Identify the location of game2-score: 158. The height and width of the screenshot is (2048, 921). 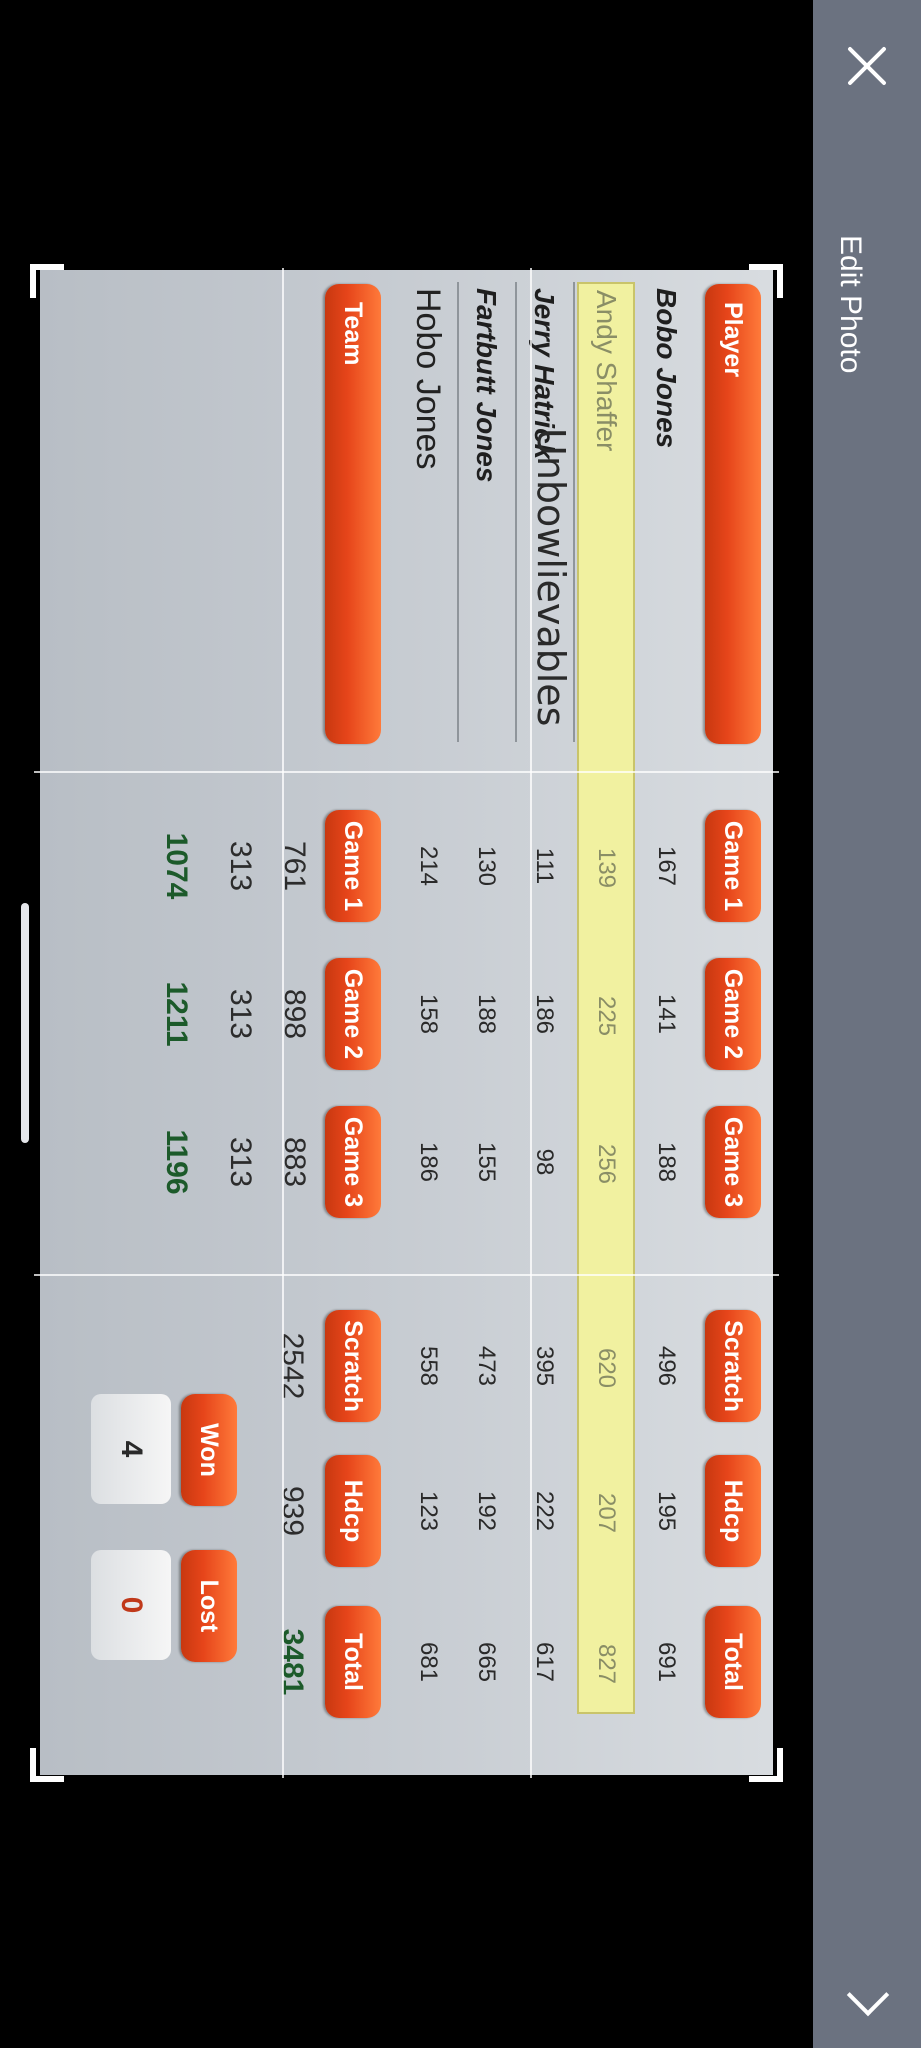
(428, 1014).